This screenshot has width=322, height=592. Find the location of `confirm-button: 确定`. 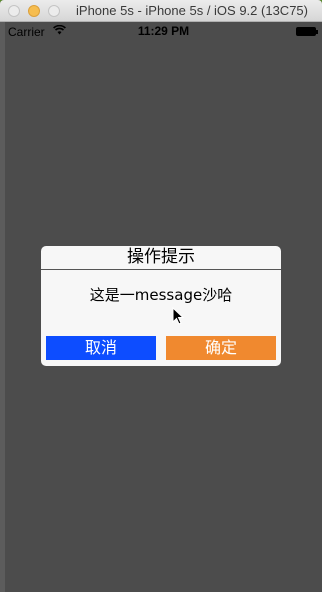

confirm-button: 确定 is located at coordinates (221, 348).